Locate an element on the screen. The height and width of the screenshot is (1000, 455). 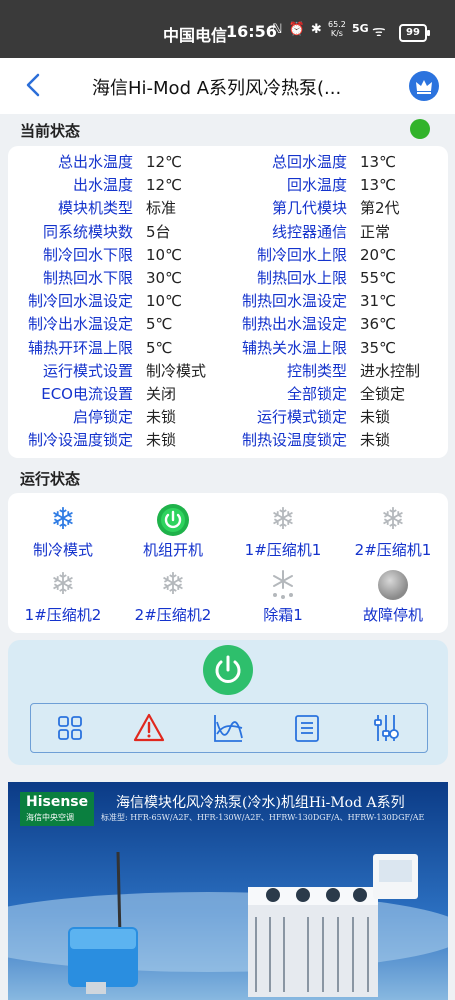
status-label: 启停锁定 is located at coordinates (102, 417).